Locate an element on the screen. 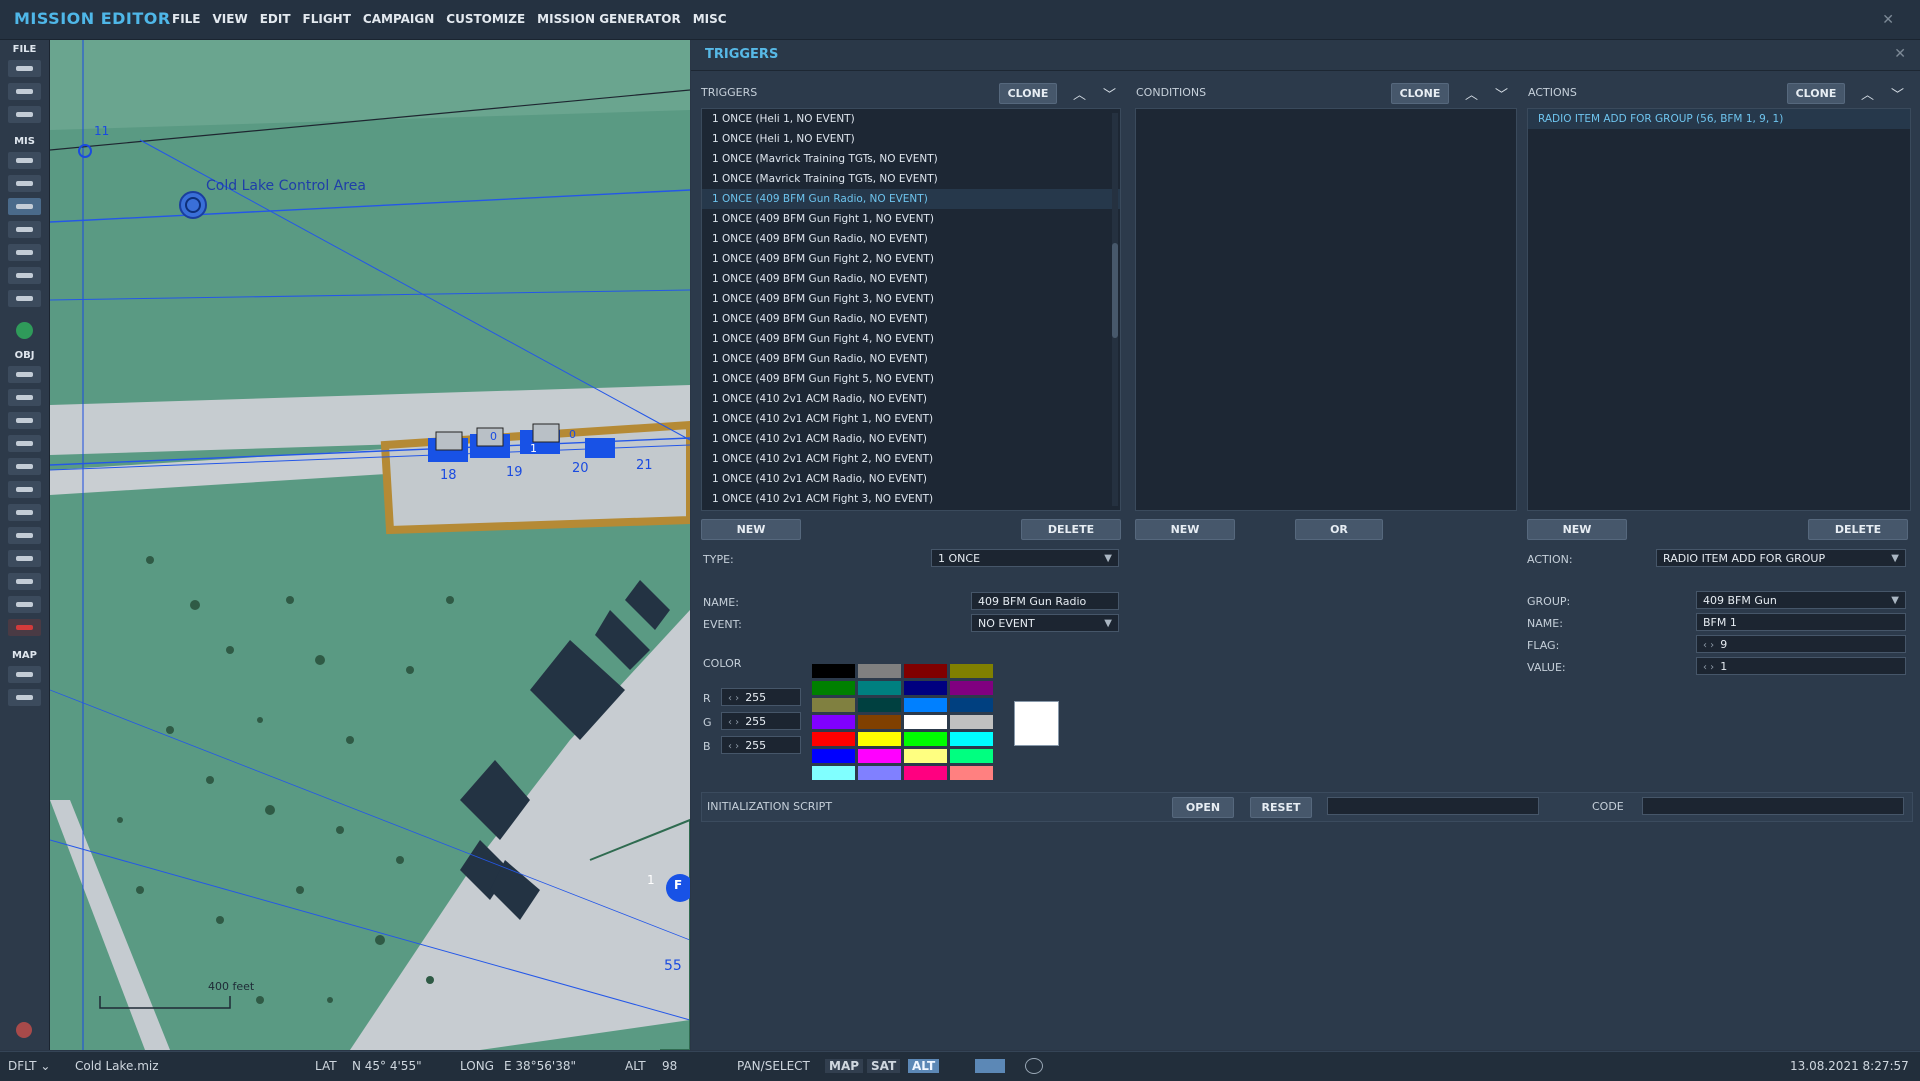 The height and width of the screenshot is (1081, 1920). sequence-icon is located at coordinates (24, 298).